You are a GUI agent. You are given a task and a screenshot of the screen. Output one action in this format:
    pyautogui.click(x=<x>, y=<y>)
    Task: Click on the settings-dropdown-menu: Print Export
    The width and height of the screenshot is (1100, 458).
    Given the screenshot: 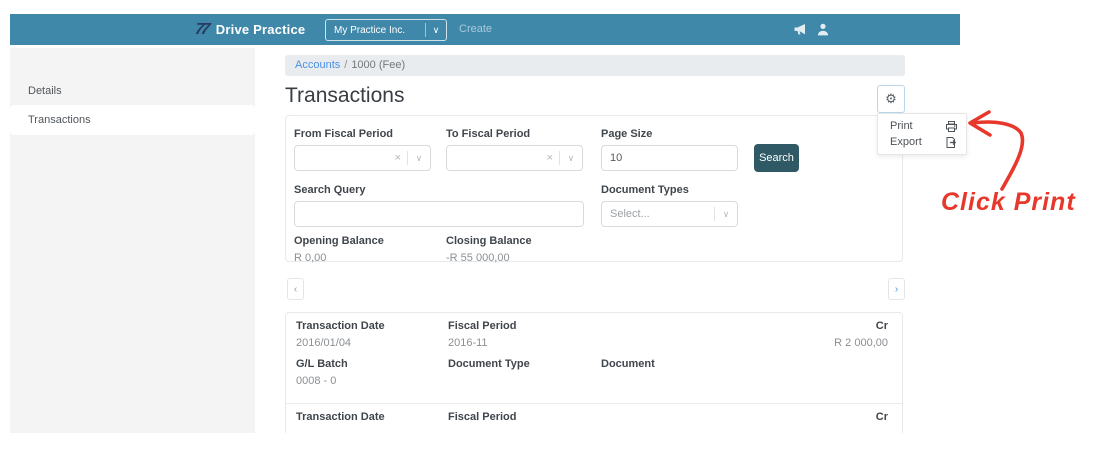 What is the action you would take?
    pyautogui.click(x=922, y=134)
    